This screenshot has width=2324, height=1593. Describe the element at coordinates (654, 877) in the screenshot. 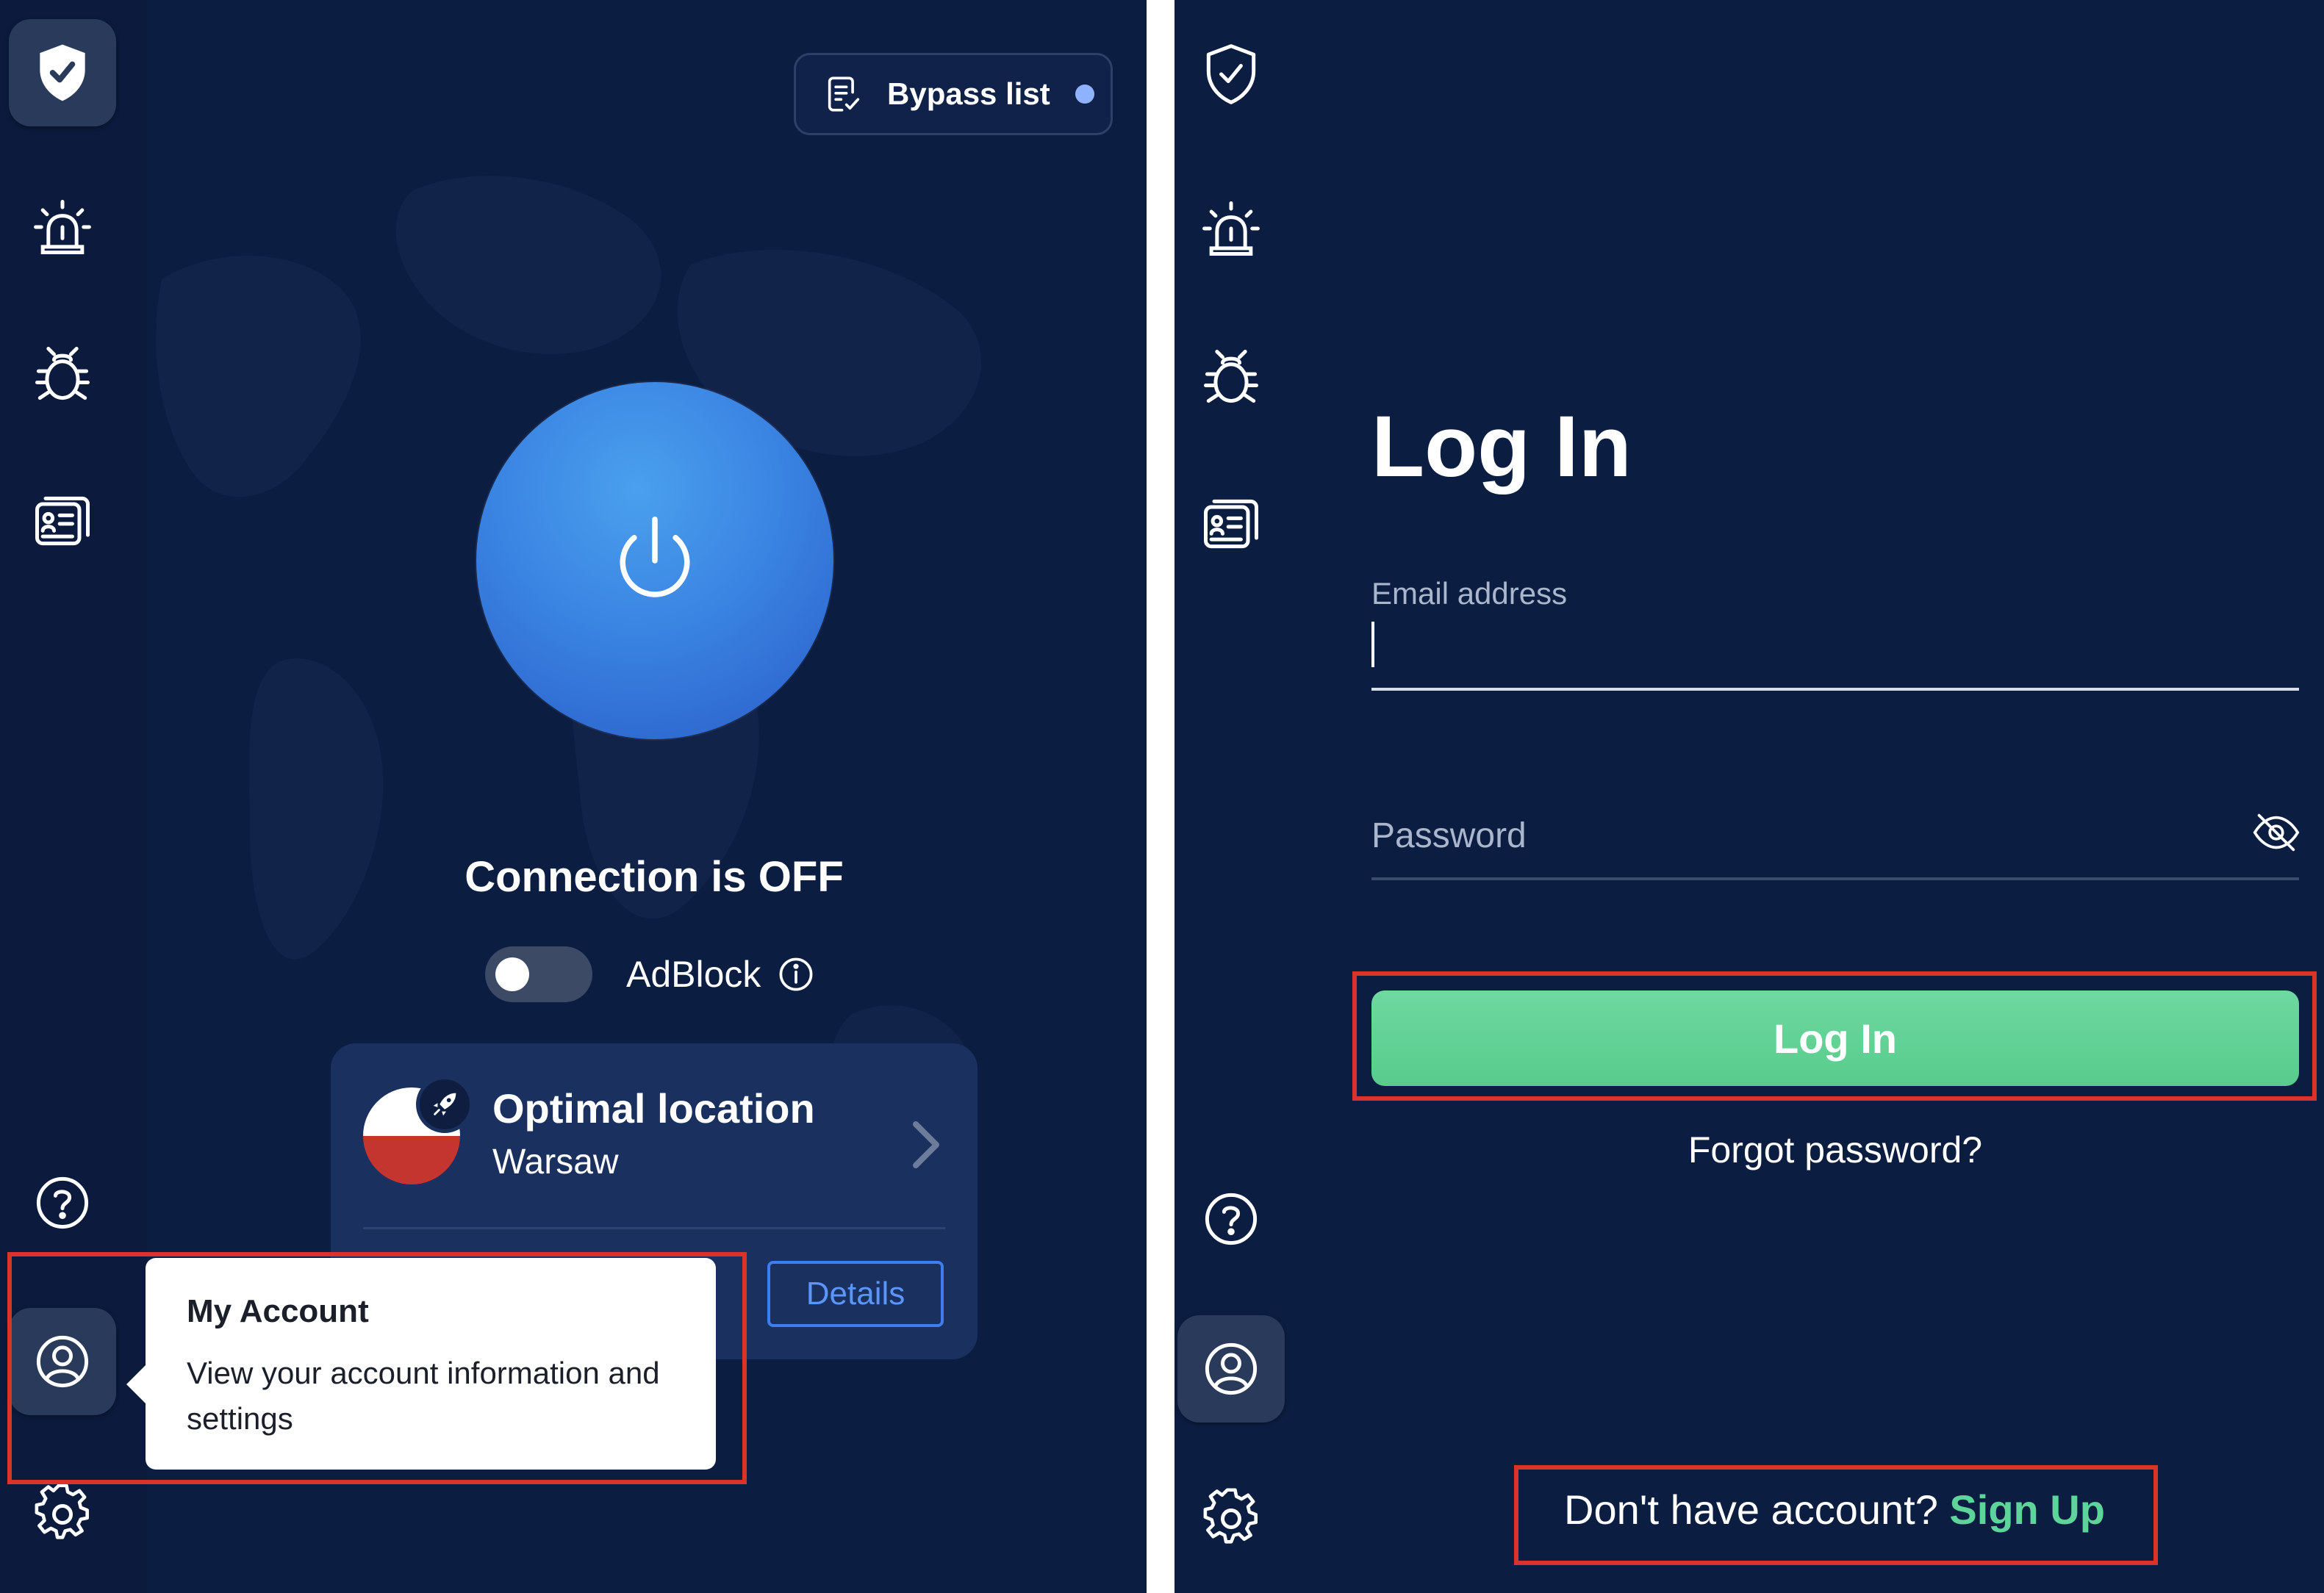

I see `connection-status: Connection is OFF` at that location.